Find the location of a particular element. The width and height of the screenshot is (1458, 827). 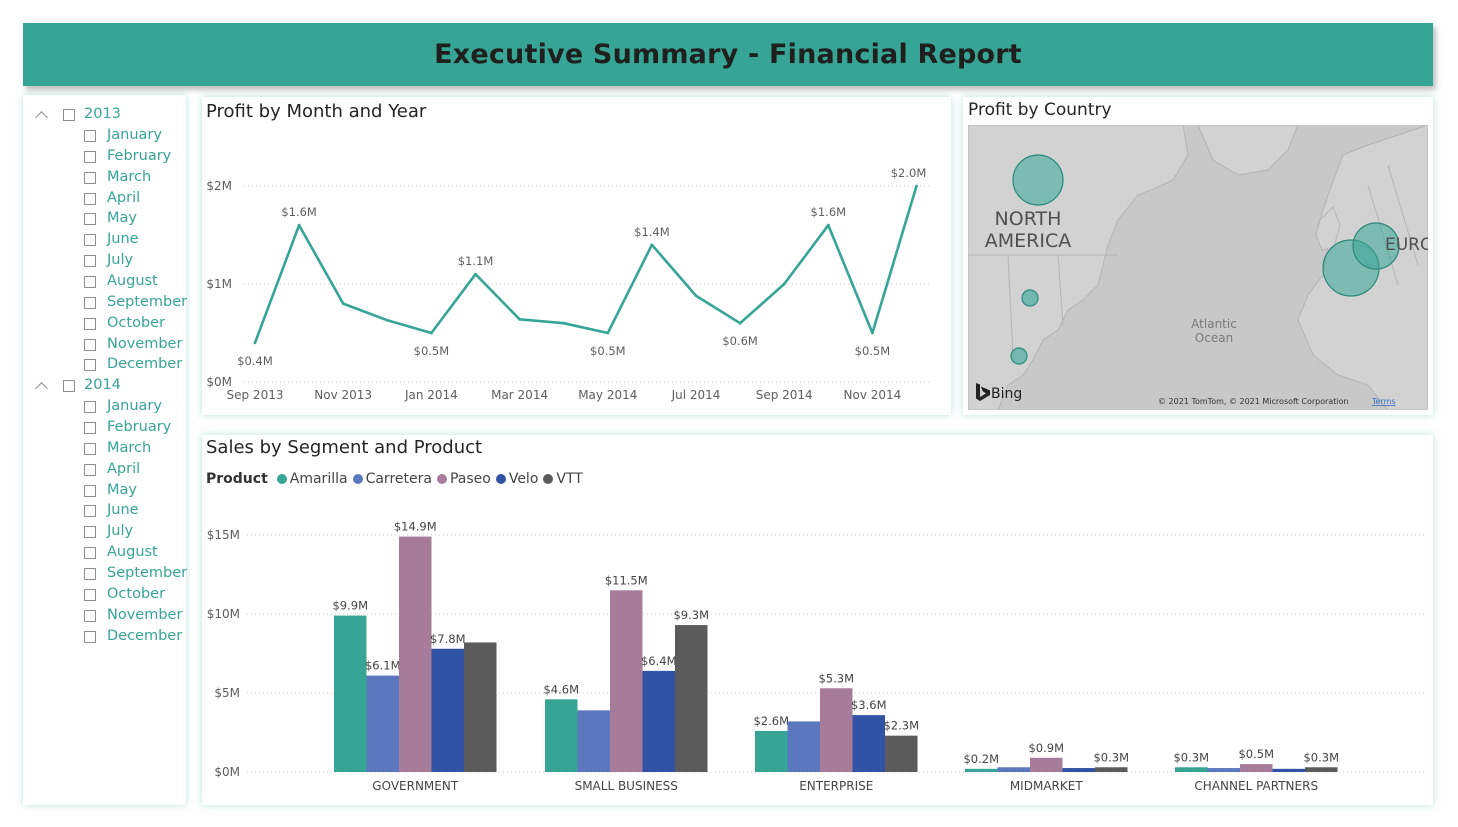

y-tick-label: $1M is located at coordinates (219, 284).